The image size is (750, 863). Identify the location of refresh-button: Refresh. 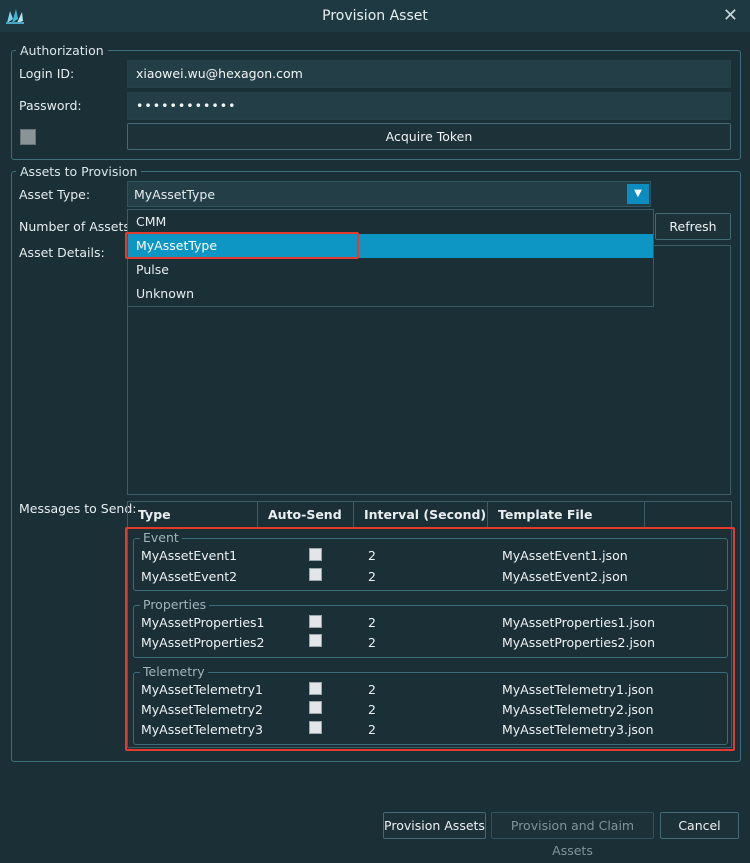
(693, 226).